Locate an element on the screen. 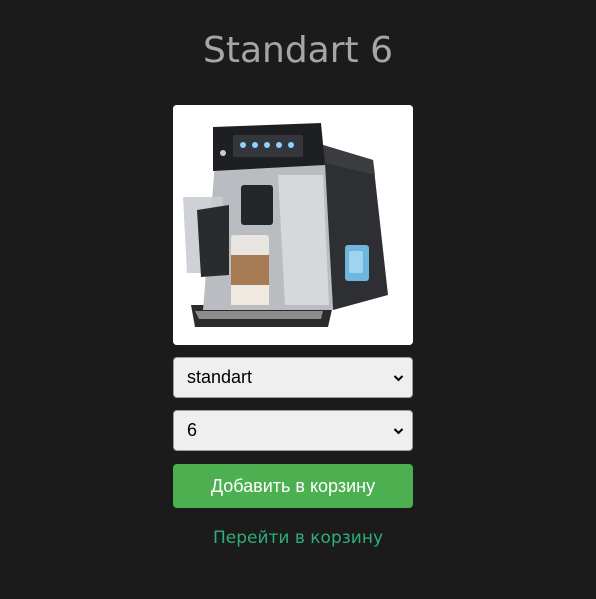 The image size is (596, 599). type-select-value: standart is located at coordinates (220, 377).